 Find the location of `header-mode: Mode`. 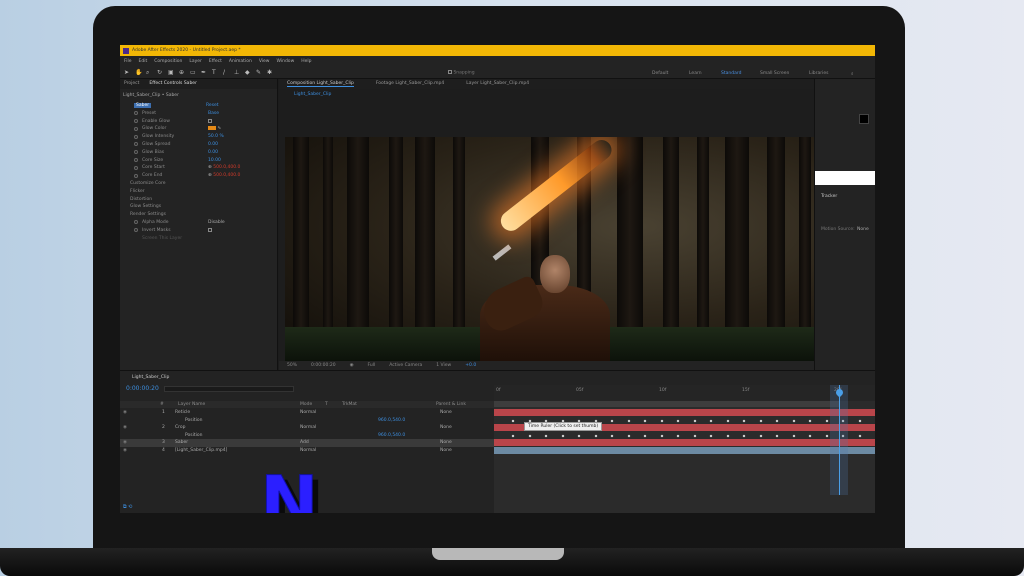

header-mode: Mode is located at coordinates (306, 404).